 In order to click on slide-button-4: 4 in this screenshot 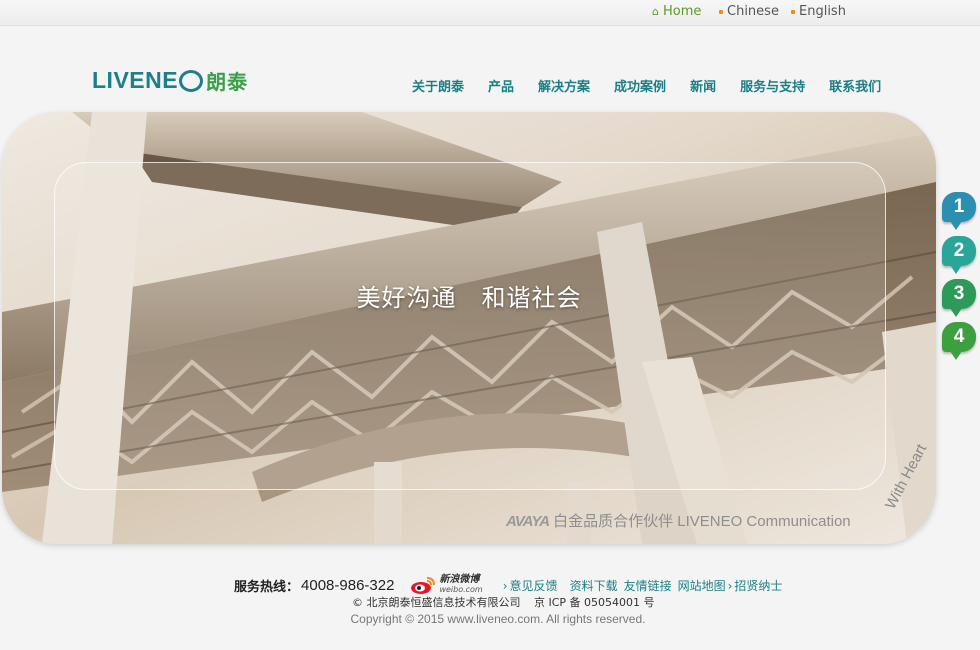, I will do `click(959, 341)`.